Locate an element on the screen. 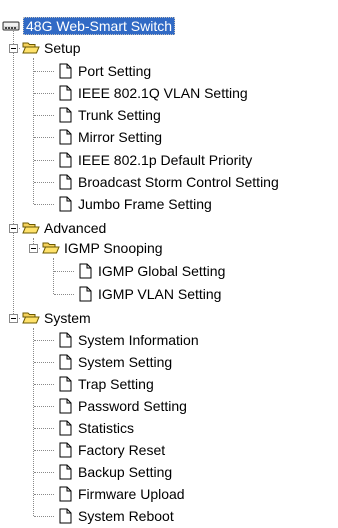 The width and height of the screenshot is (338, 528). tree-item-label: IGMP VLAN Setting is located at coordinates (160, 294).